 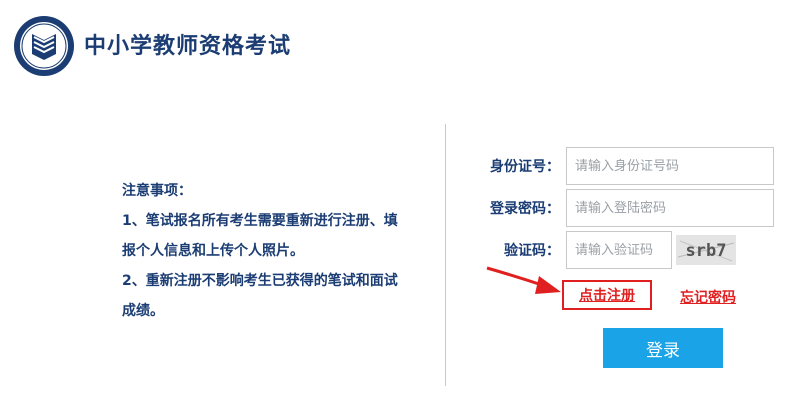 What do you see at coordinates (44, 46) in the screenshot?
I see `book-shield-emblem-icon` at bounding box center [44, 46].